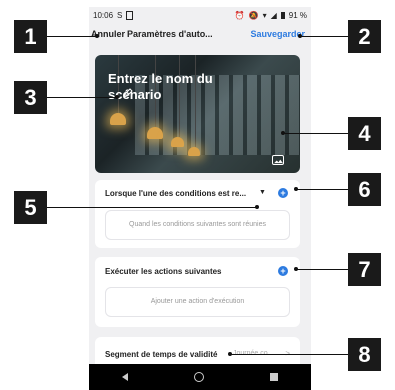 The width and height of the screenshot is (395, 390). What do you see at coordinates (364, 354) in the screenshot?
I see `callout-8: 8` at bounding box center [364, 354].